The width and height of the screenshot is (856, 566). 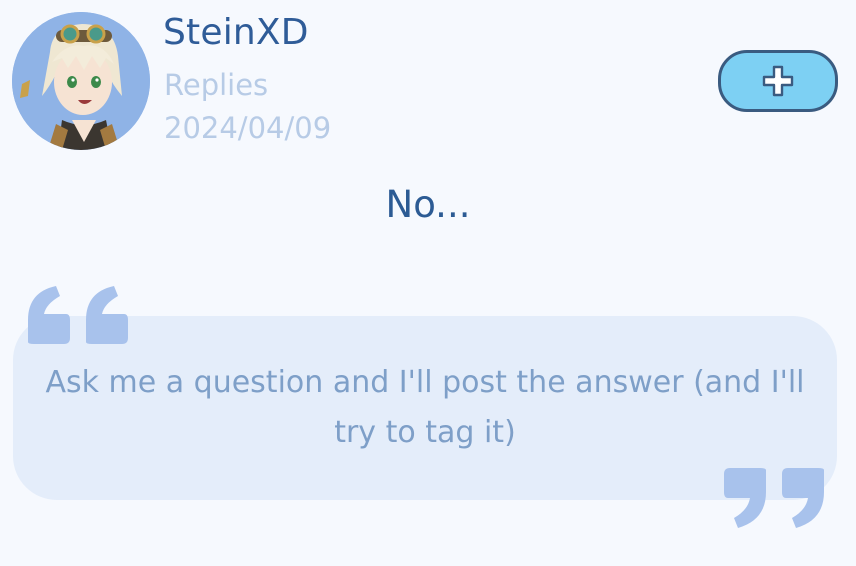 What do you see at coordinates (248, 128) in the screenshot?
I see `post-date: 2024/04/09` at bounding box center [248, 128].